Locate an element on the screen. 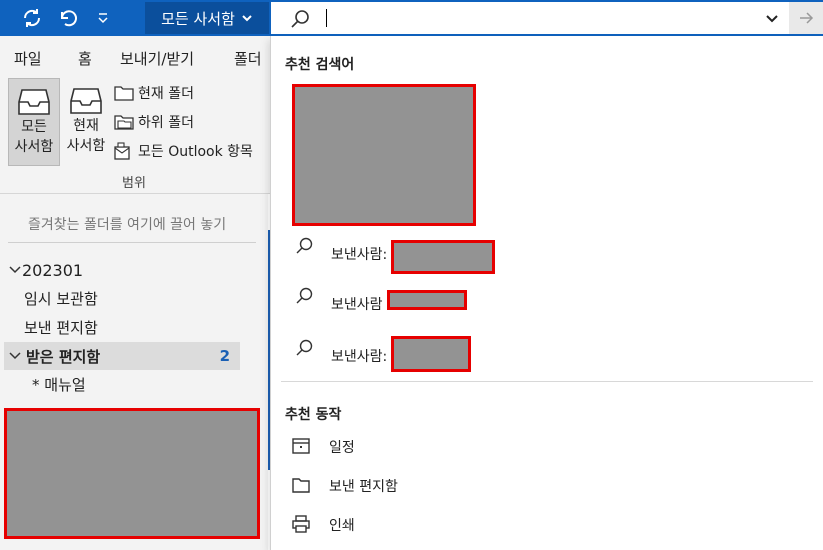 The image size is (823, 550). tab-home: 홈 is located at coordinates (85, 58).